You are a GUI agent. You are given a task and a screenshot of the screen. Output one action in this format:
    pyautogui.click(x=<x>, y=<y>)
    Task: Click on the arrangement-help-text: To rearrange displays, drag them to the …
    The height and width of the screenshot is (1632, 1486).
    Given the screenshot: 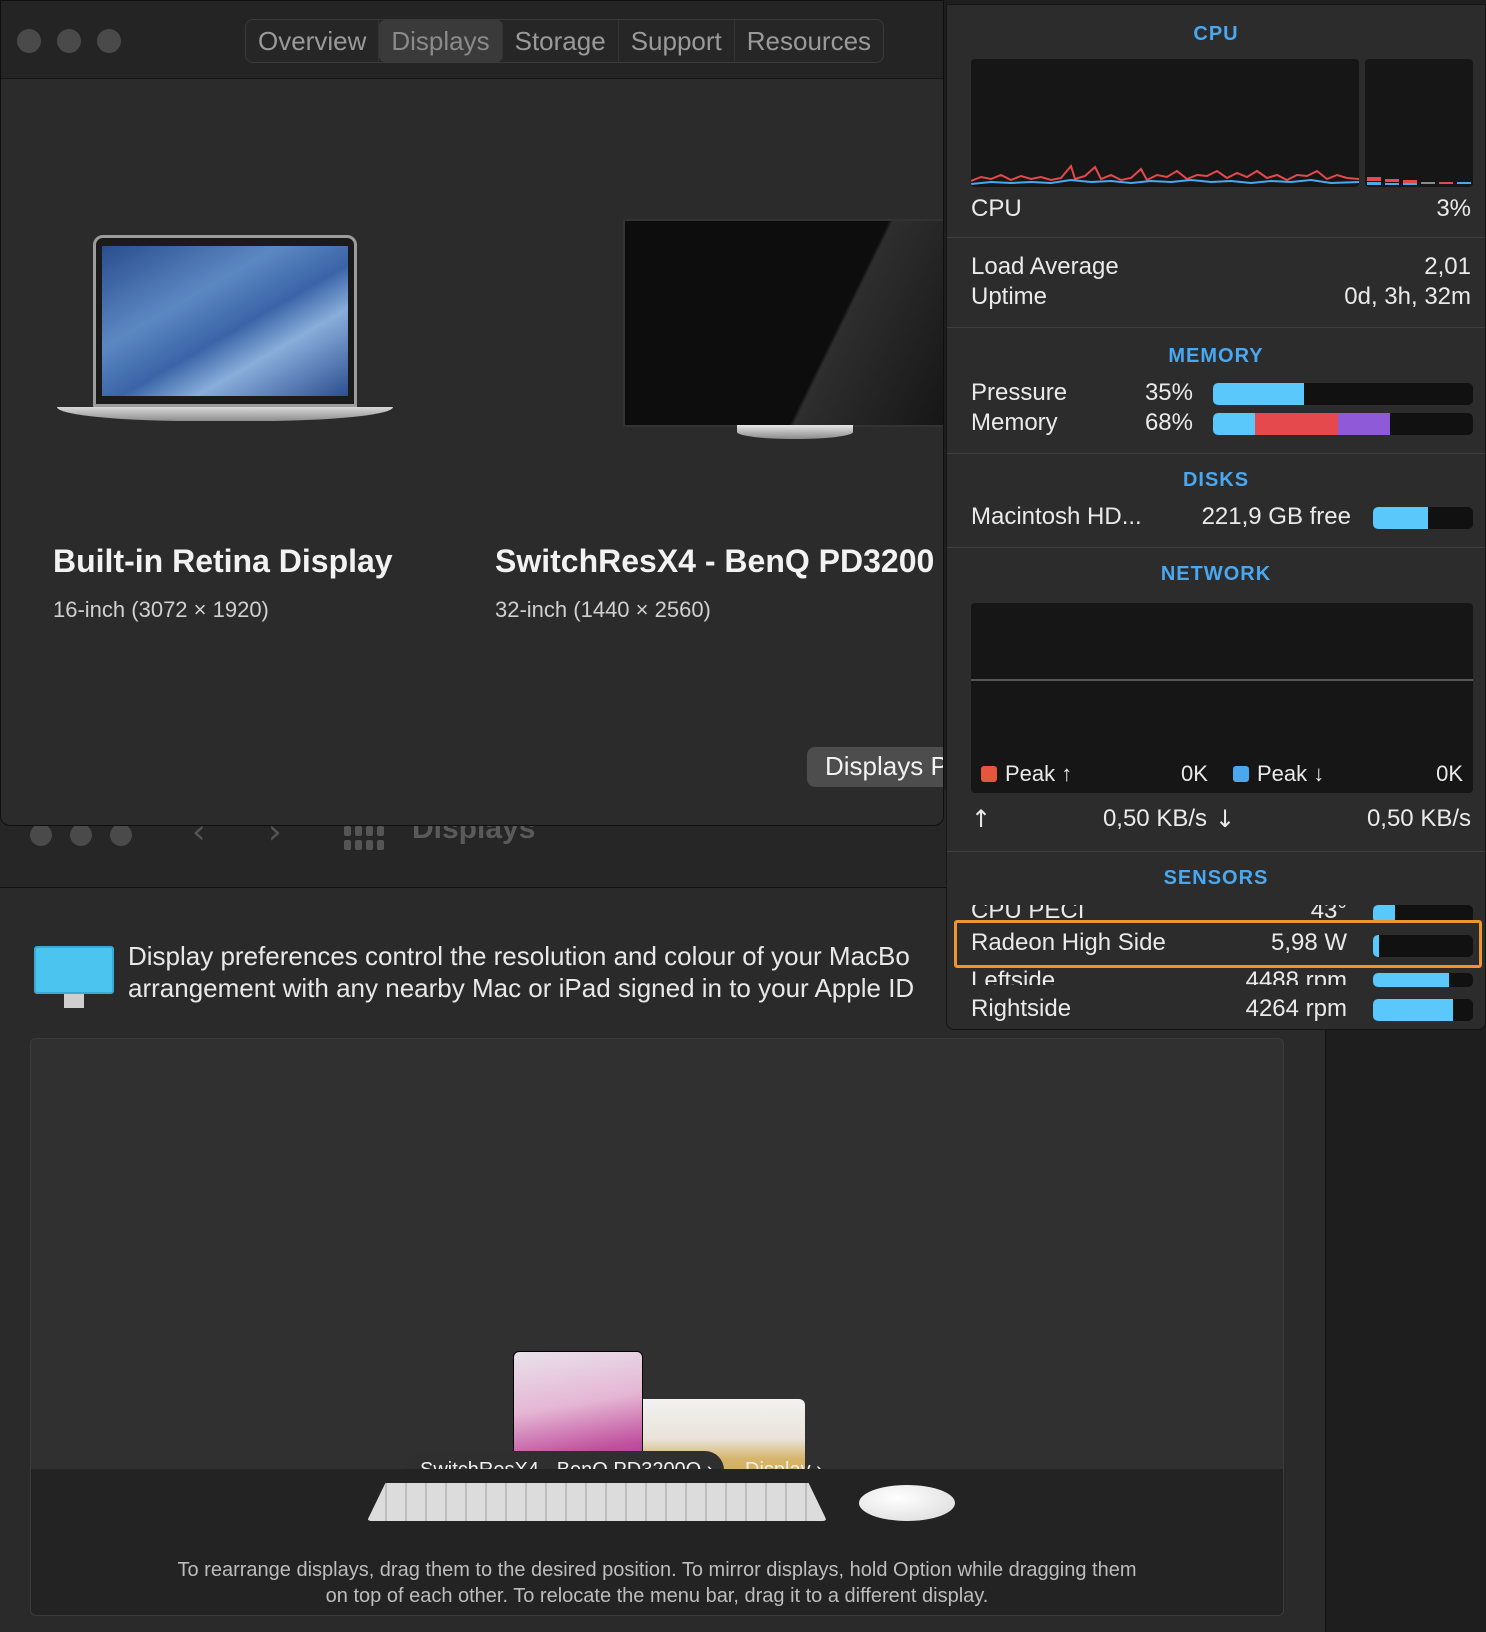 What is the action you would take?
    pyautogui.click(x=657, y=1583)
    